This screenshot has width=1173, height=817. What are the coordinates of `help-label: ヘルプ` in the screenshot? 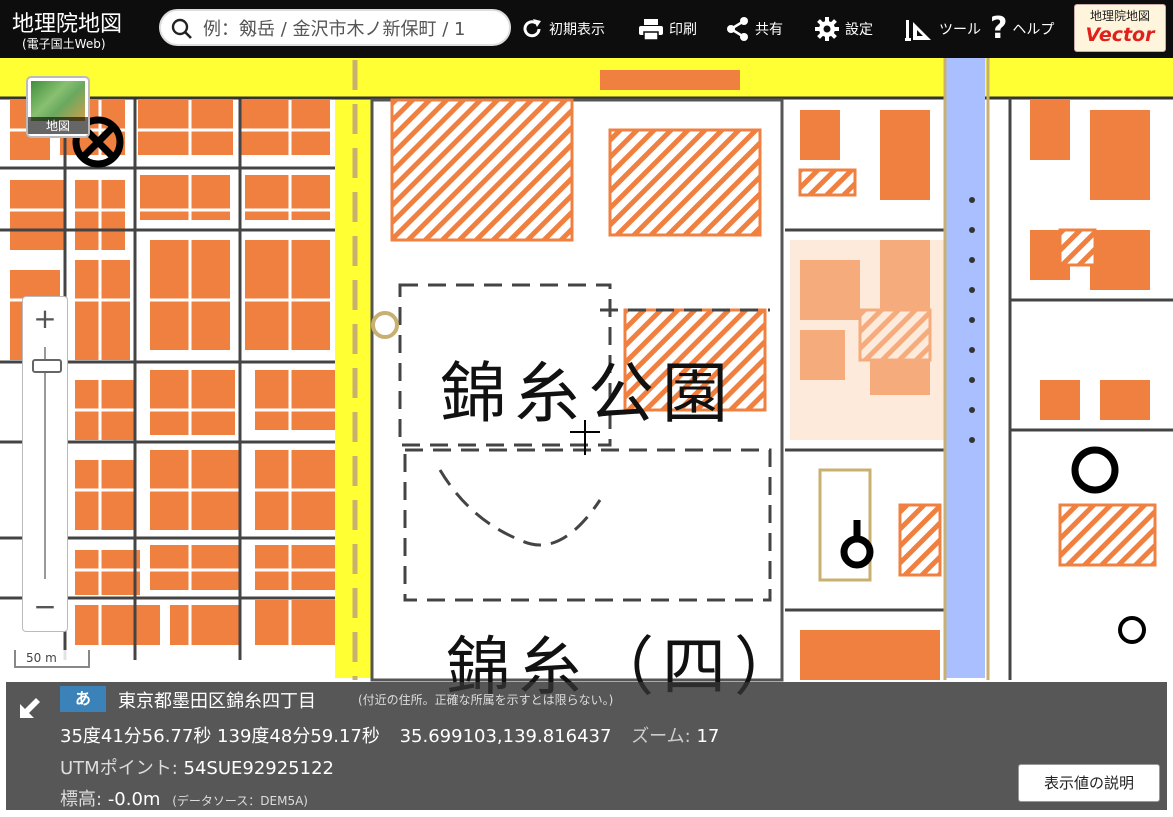 It's located at (1033, 30).